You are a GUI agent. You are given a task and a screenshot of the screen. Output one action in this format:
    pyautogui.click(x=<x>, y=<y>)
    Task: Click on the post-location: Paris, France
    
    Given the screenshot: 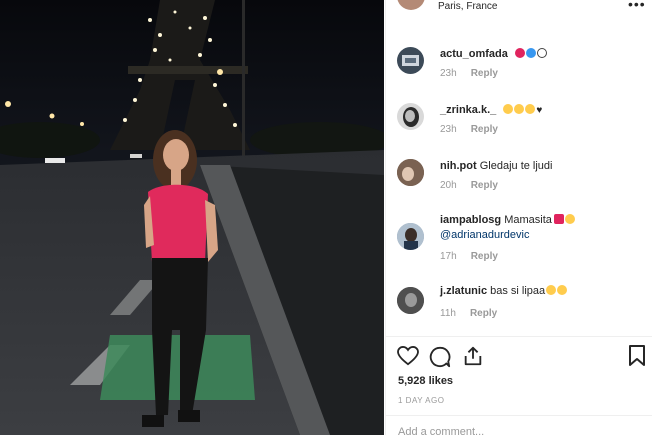 What is the action you would take?
    pyautogui.click(x=467, y=6)
    